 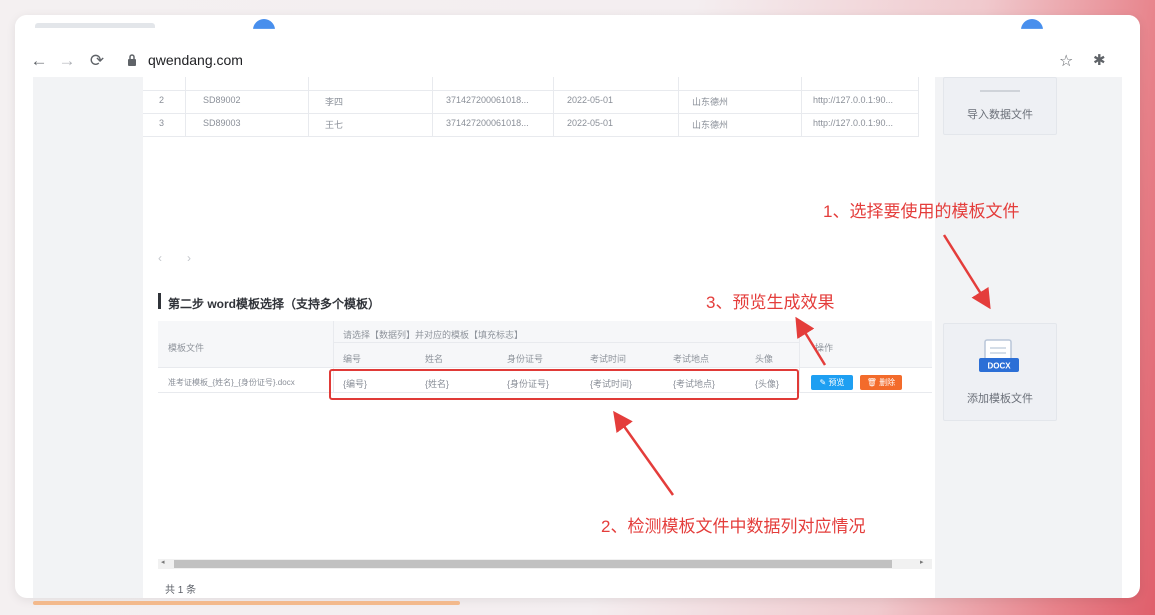 I want to click on address-bar: qwendang.com, so click(x=195, y=60).